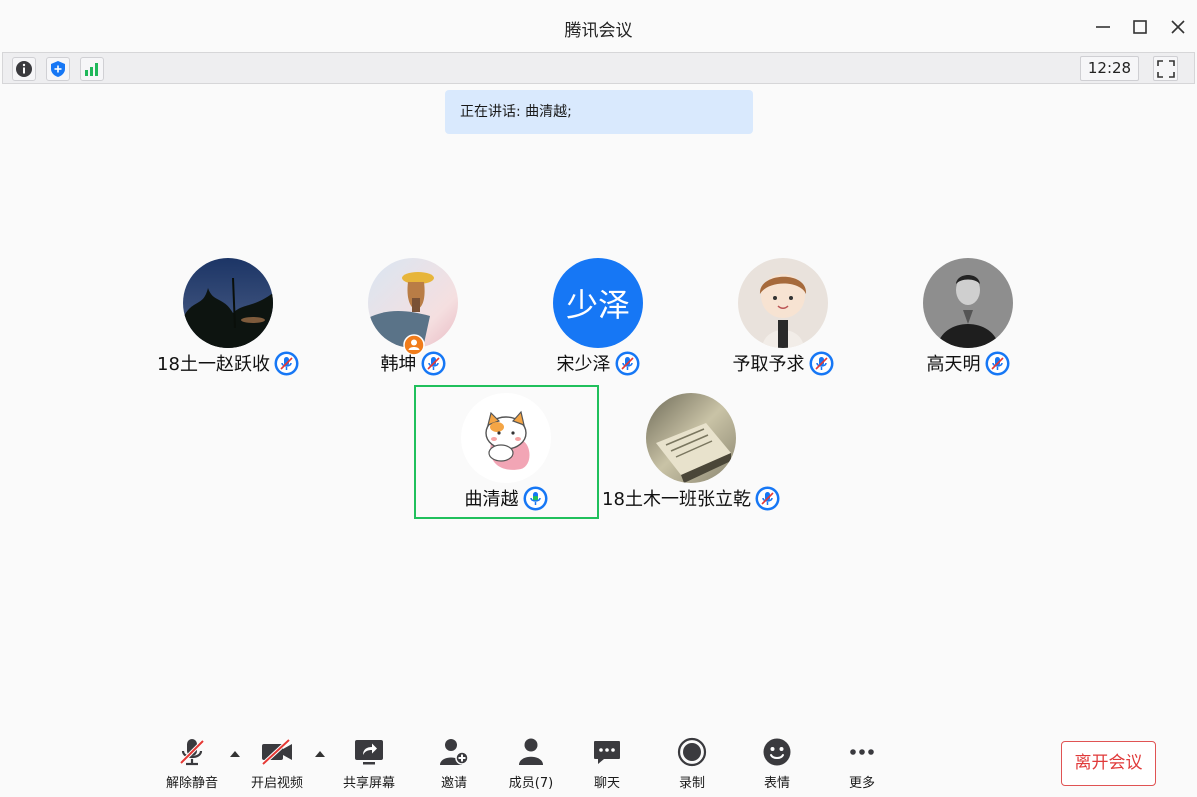 The width and height of the screenshot is (1197, 797). I want to click on maximize-button, so click(1140, 27).